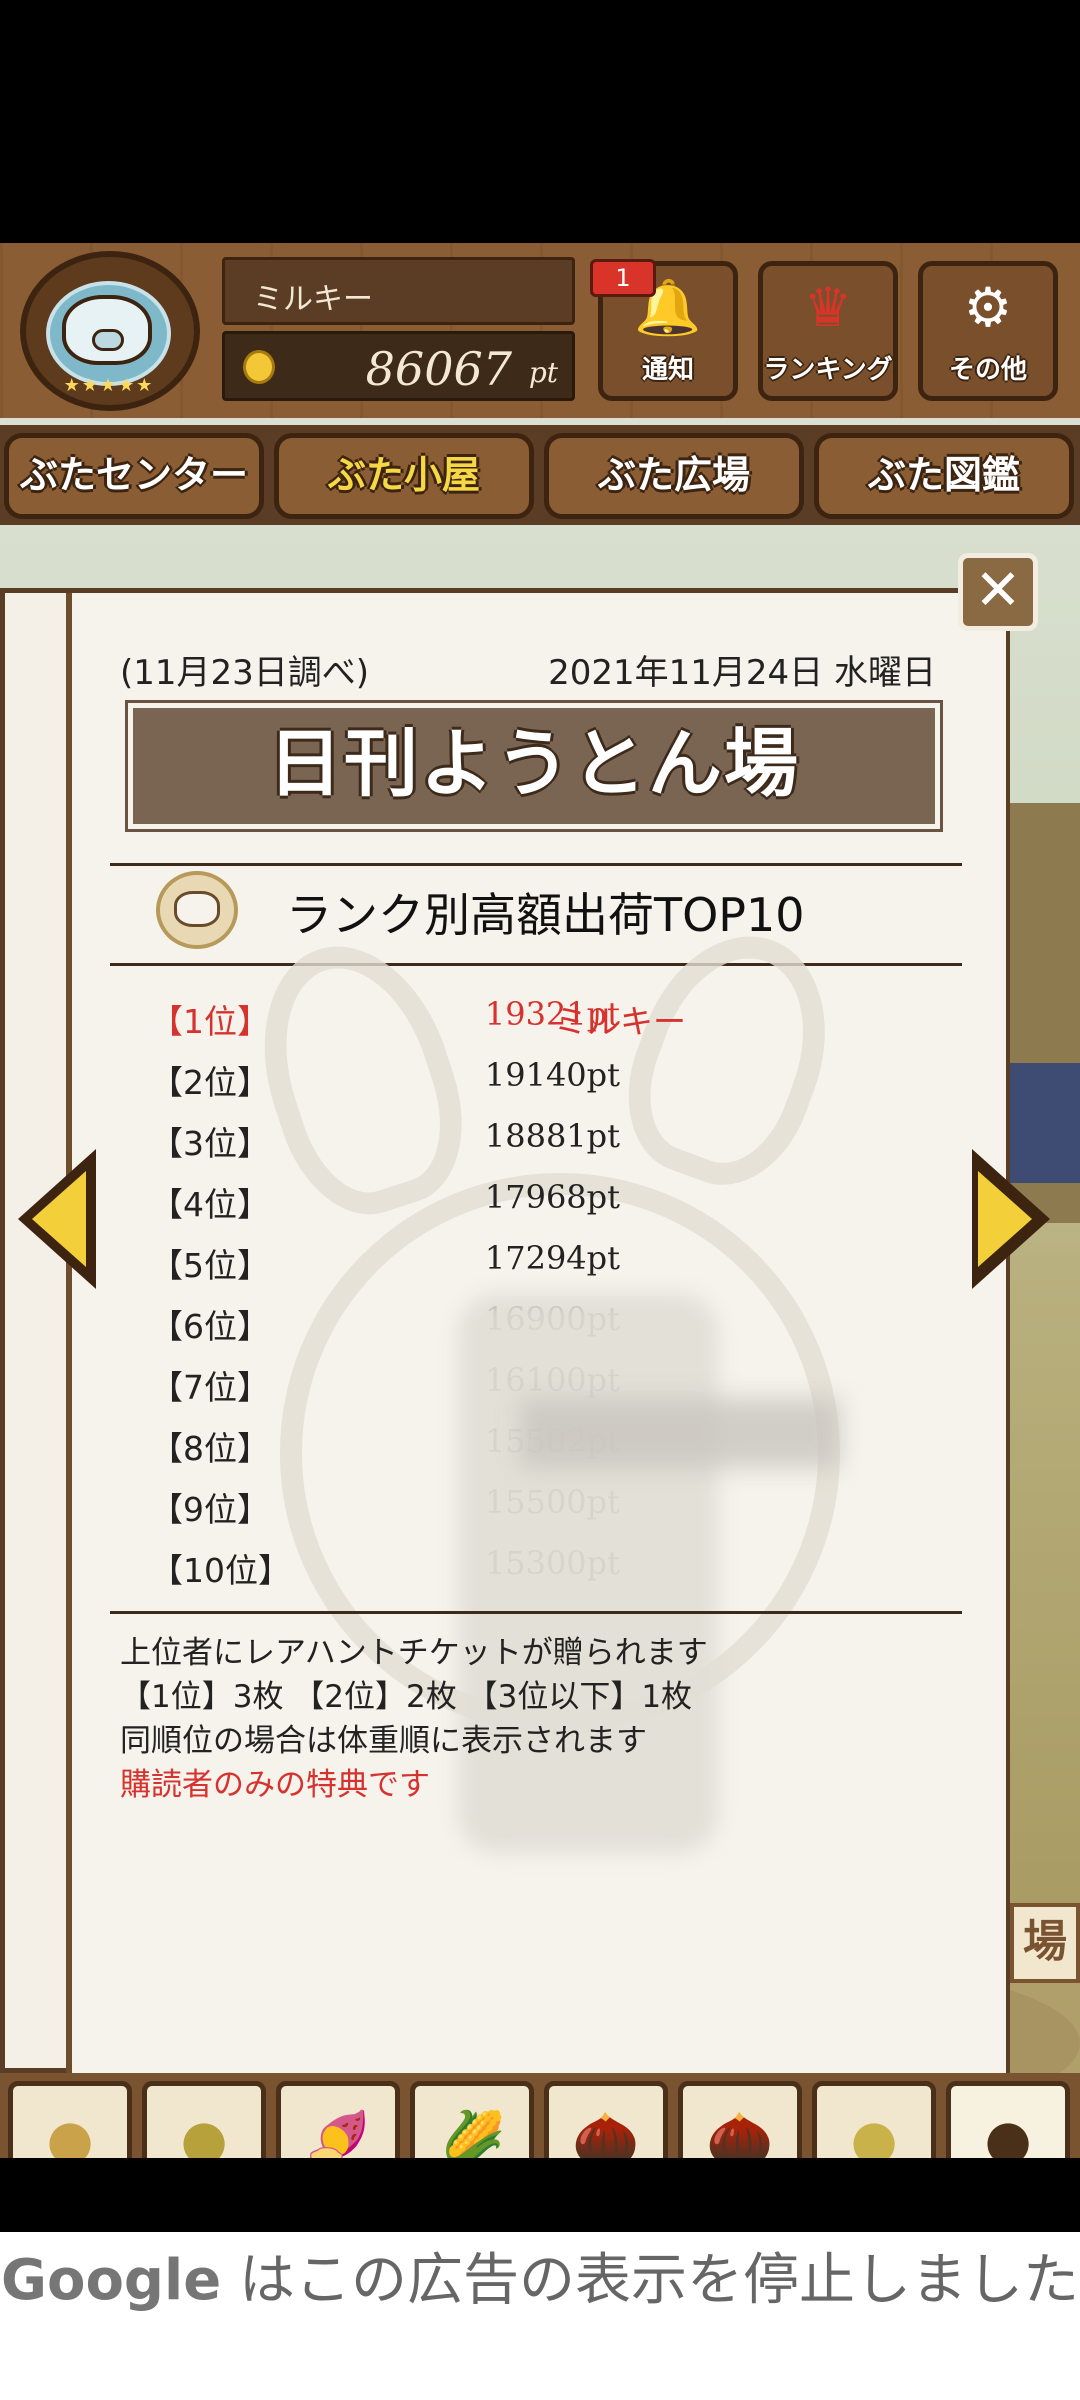  Describe the element at coordinates (987, 370) in the screenshot. I see `other-label: その他` at that location.